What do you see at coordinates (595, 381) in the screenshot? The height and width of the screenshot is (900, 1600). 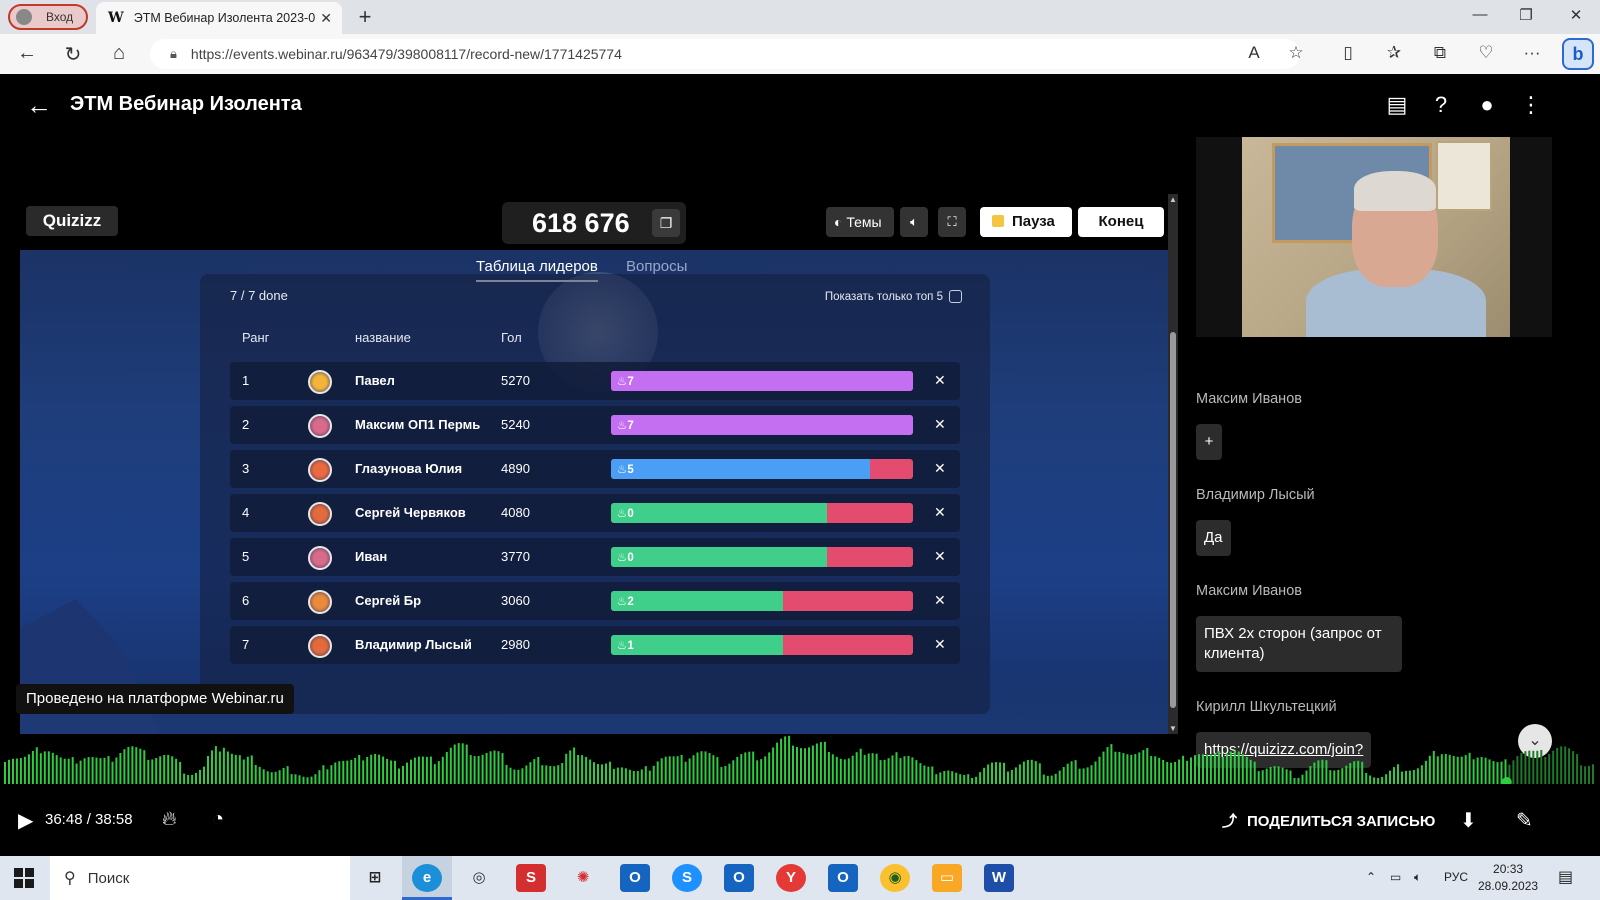 I see `table-row: 1 Павел 5270 ♨7 ✕` at bounding box center [595, 381].